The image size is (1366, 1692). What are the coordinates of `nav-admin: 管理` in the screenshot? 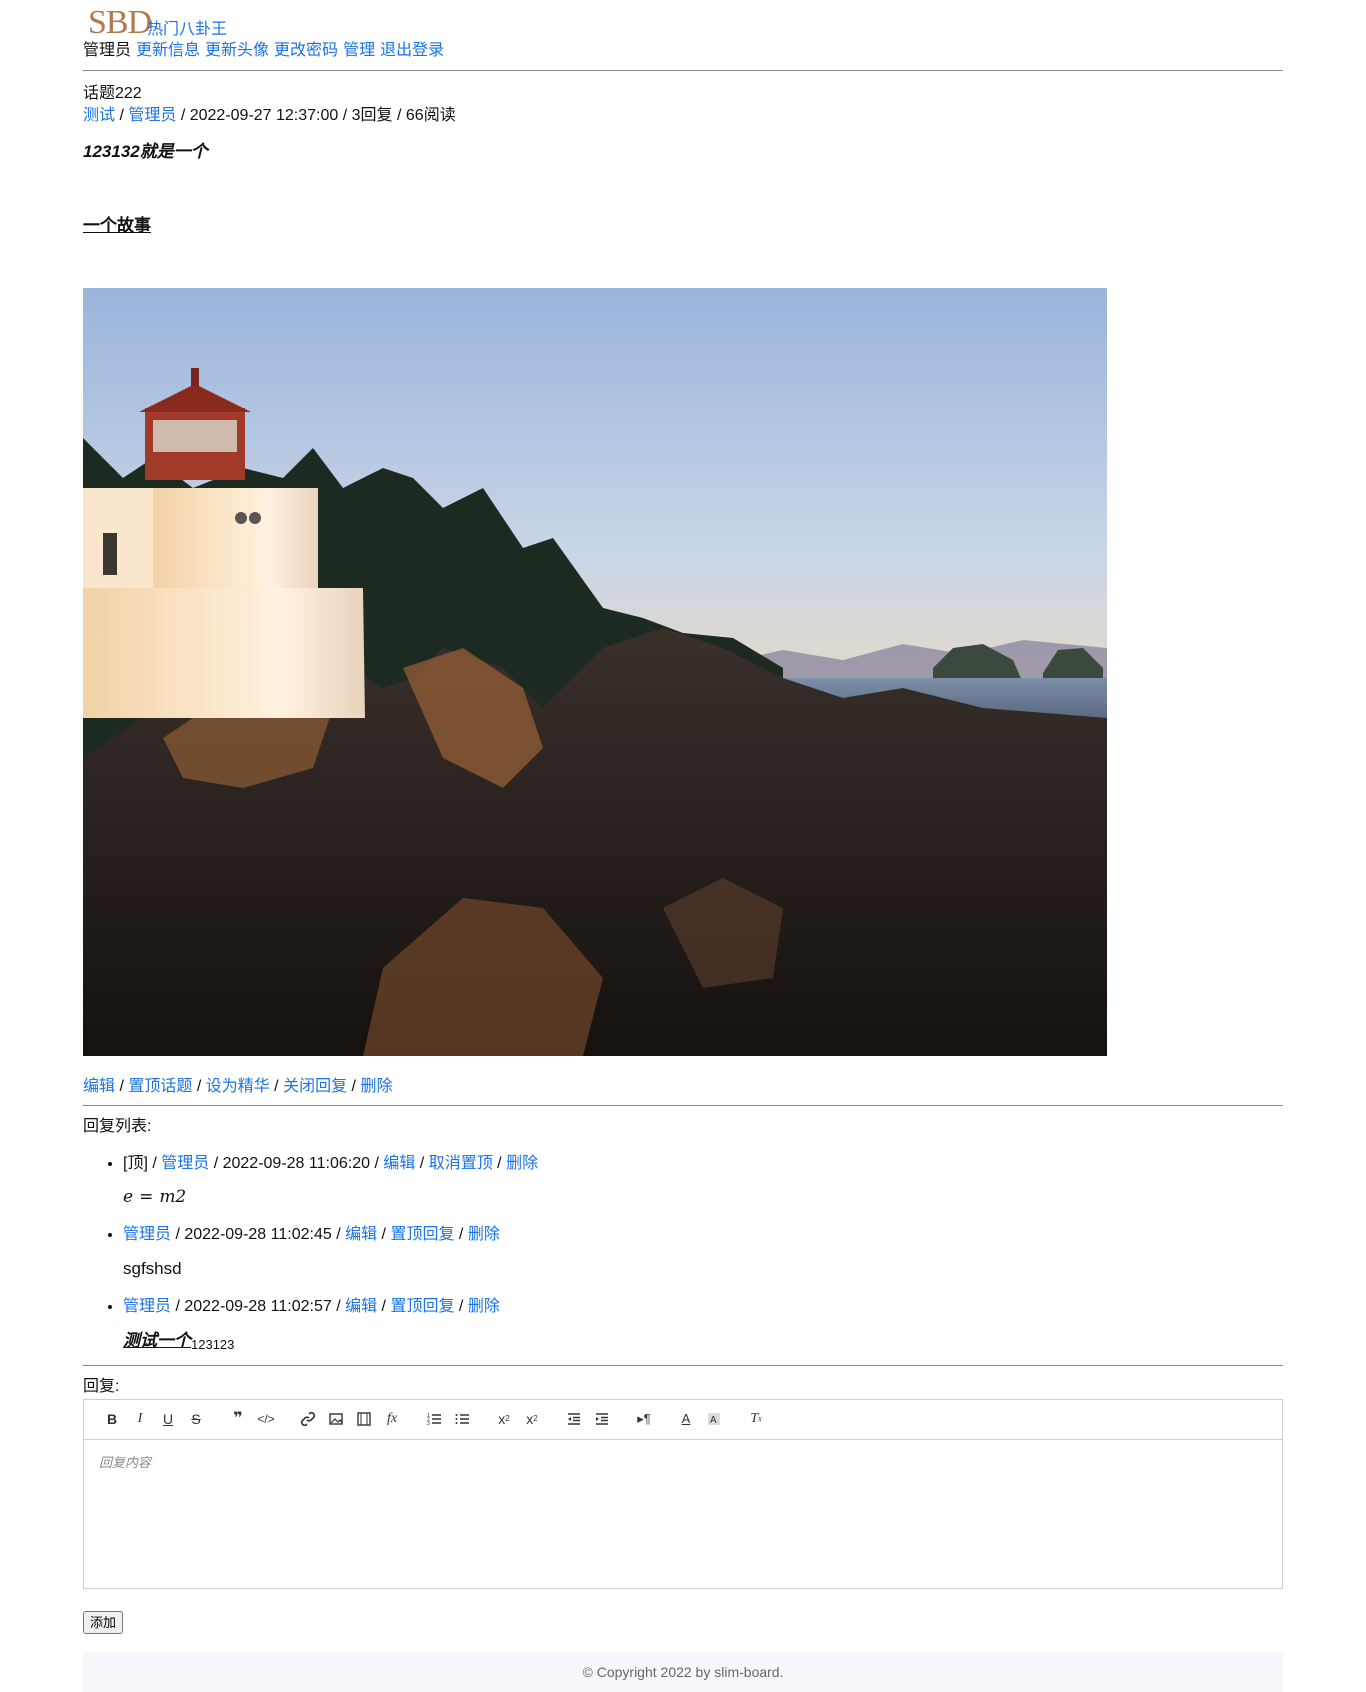 It's located at (359, 50).